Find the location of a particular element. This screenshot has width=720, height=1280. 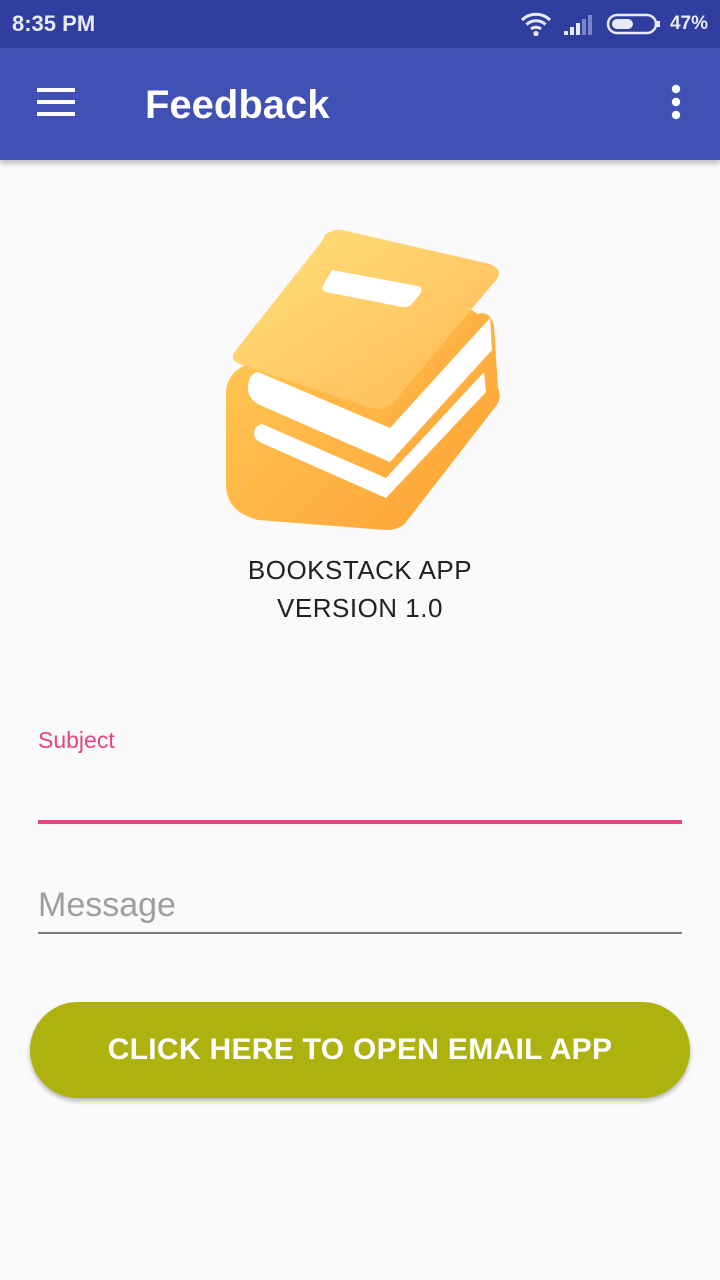

subject-input is located at coordinates (360, 796).